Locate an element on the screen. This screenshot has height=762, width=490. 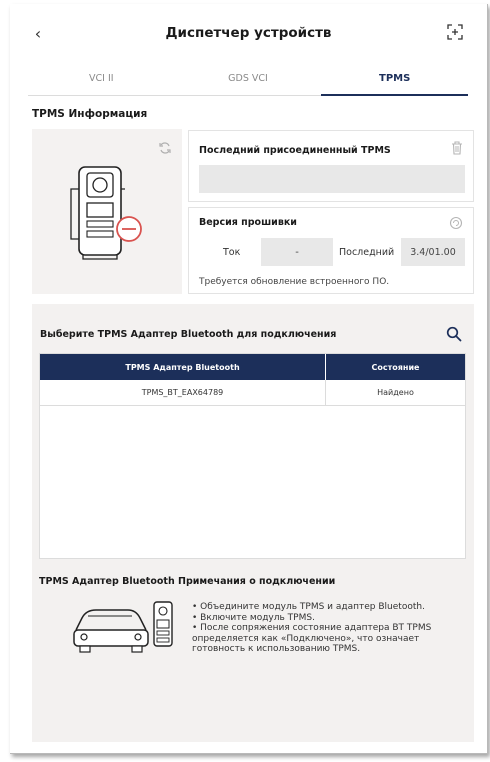
header: ‹ Диспетчер устройств is located at coordinates (248, 33).